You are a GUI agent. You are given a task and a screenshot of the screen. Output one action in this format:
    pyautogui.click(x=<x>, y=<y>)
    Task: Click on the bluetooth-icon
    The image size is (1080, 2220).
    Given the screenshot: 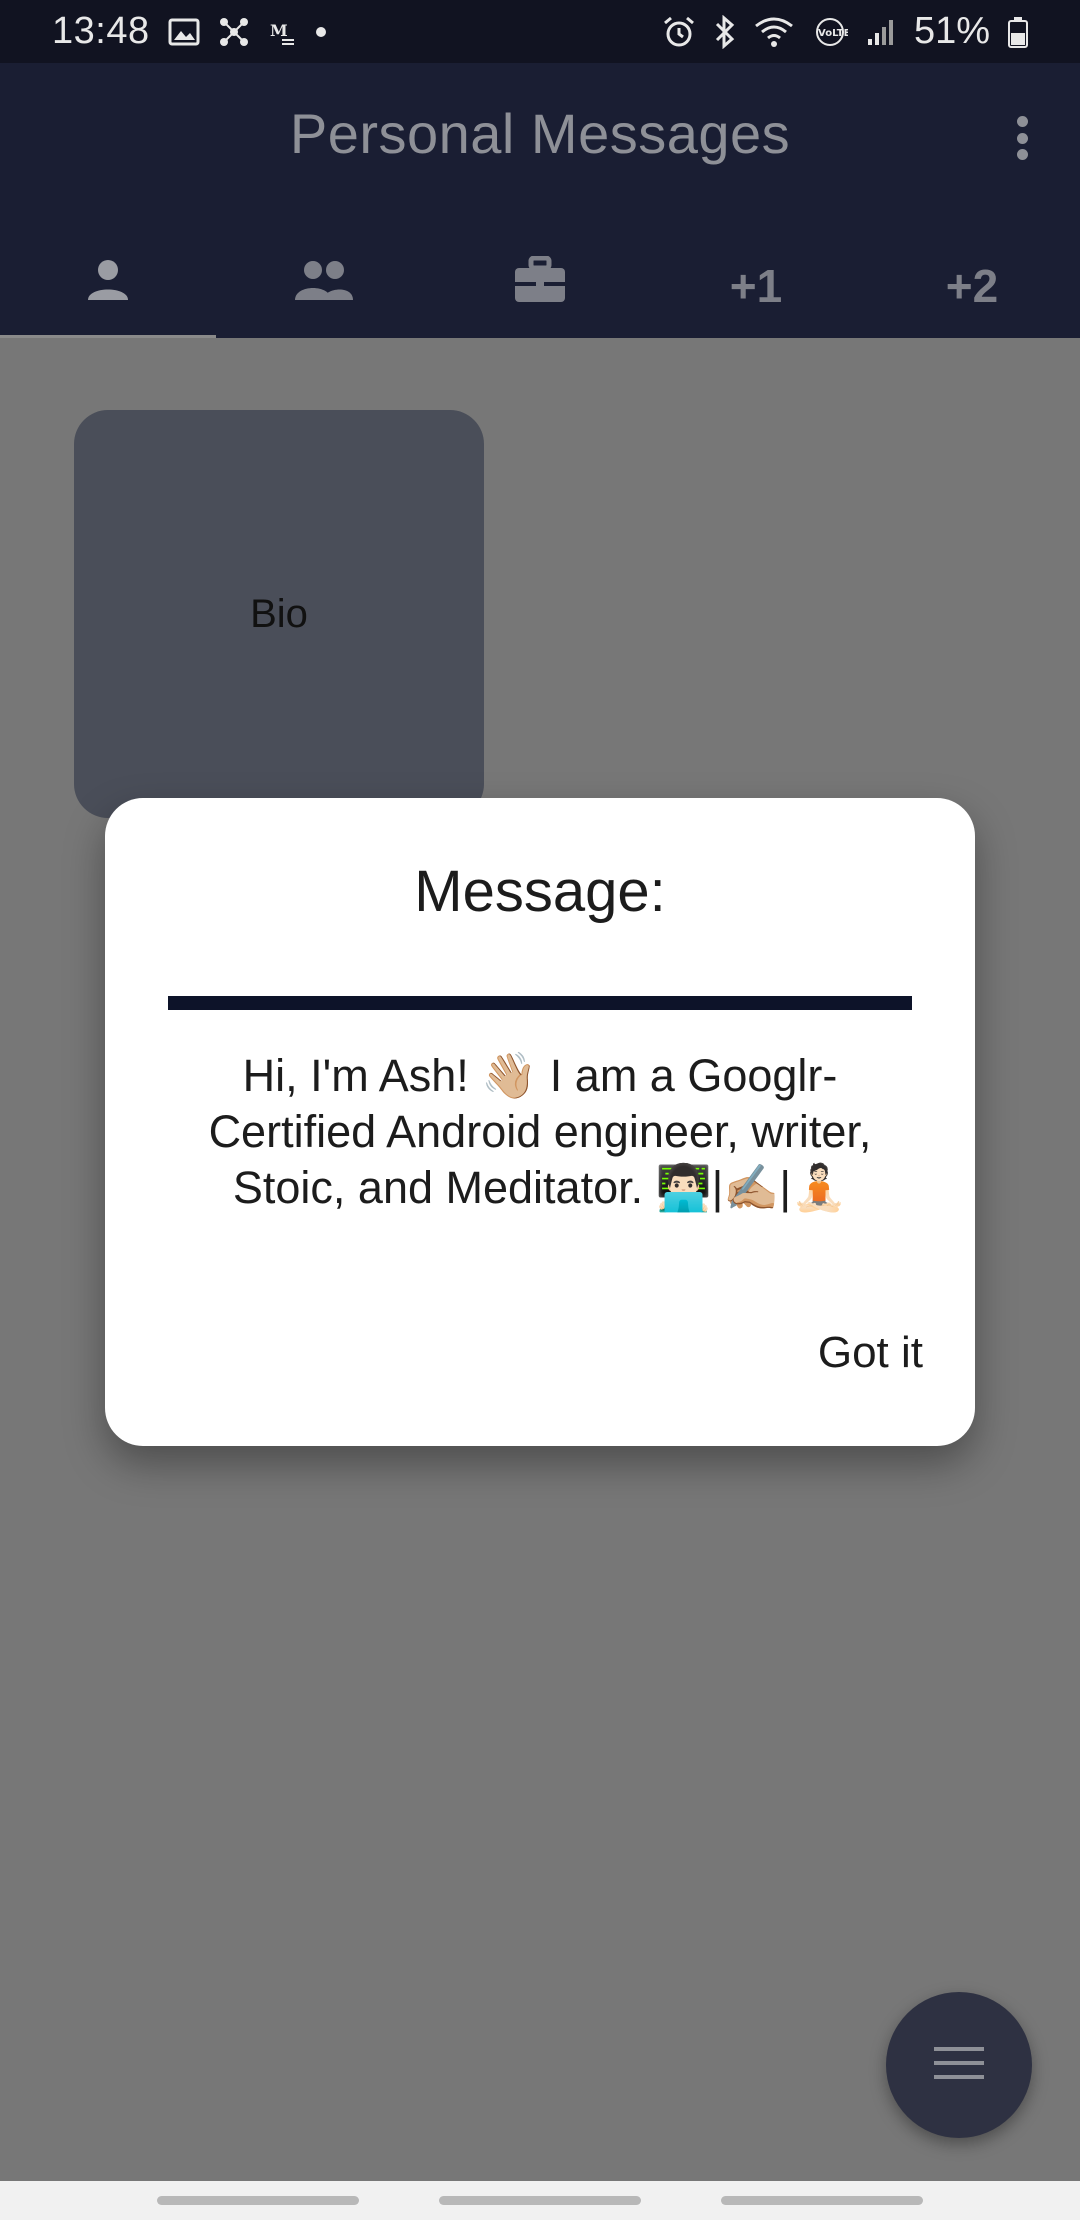 What is the action you would take?
    pyautogui.click(x=725, y=31)
    